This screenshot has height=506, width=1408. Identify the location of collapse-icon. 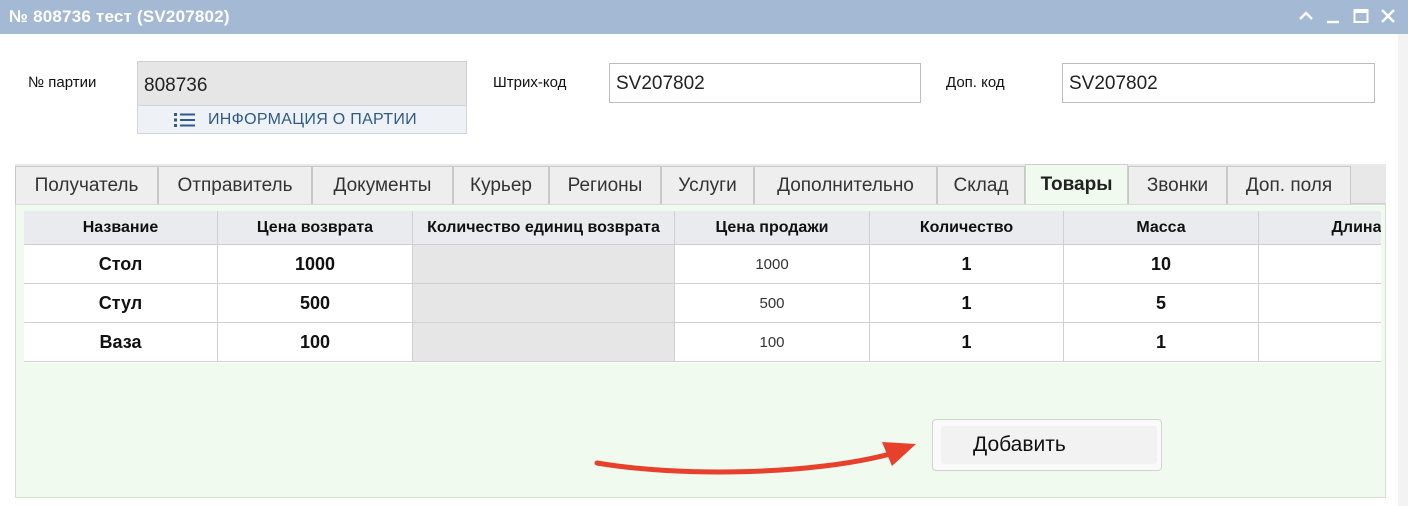
(1306, 16).